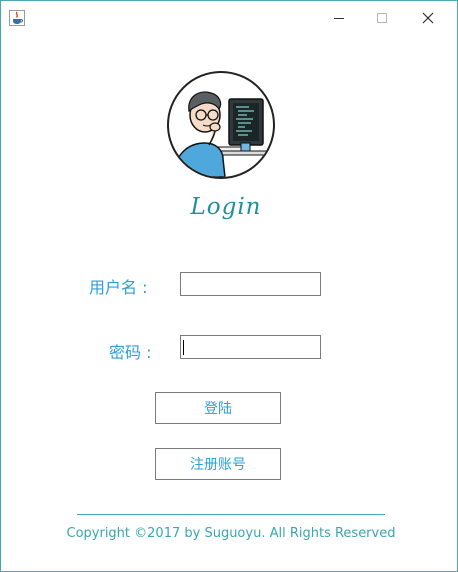 The height and width of the screenshot is (572, 458). Describe the element at coordinates (218, 408) in the screenshot. I see `login-button: 登陆` at that location.